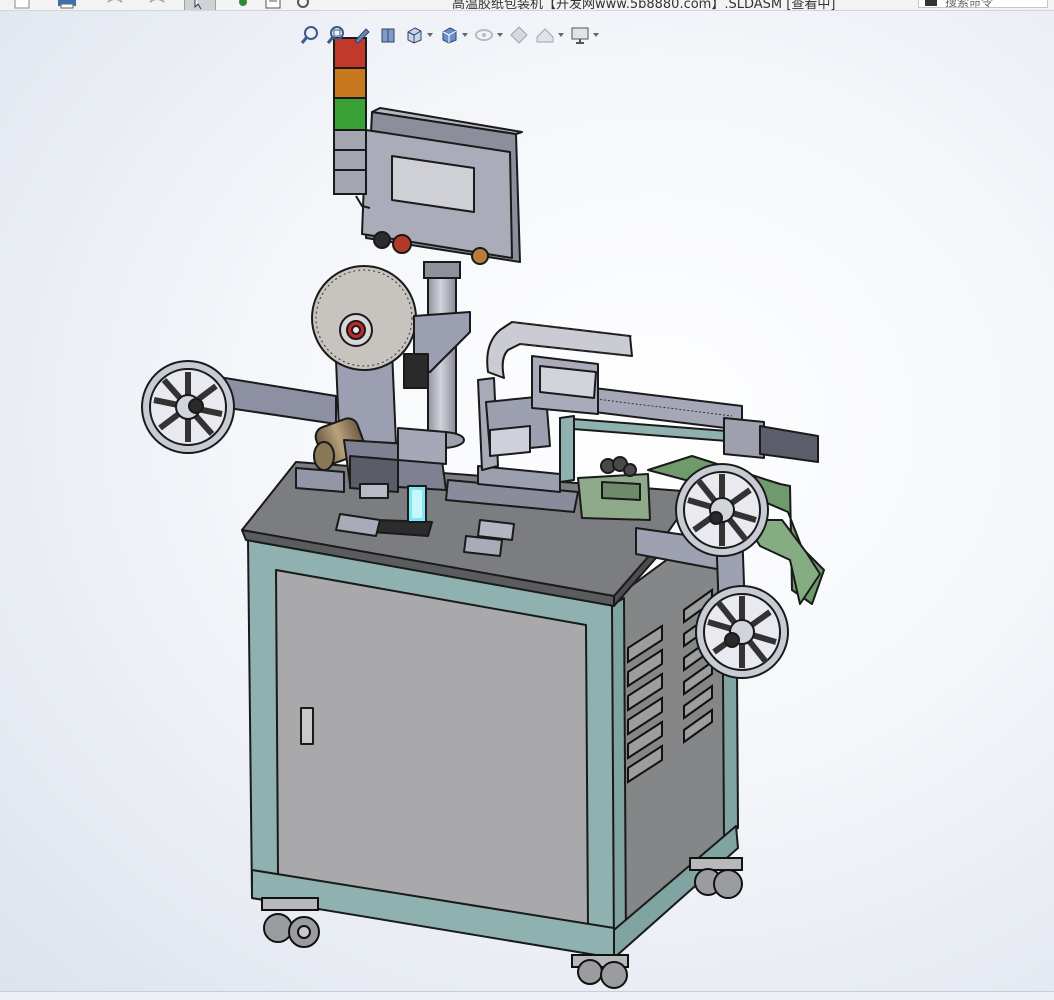  I want to click on edit-appearance-button, so click(519, 35).